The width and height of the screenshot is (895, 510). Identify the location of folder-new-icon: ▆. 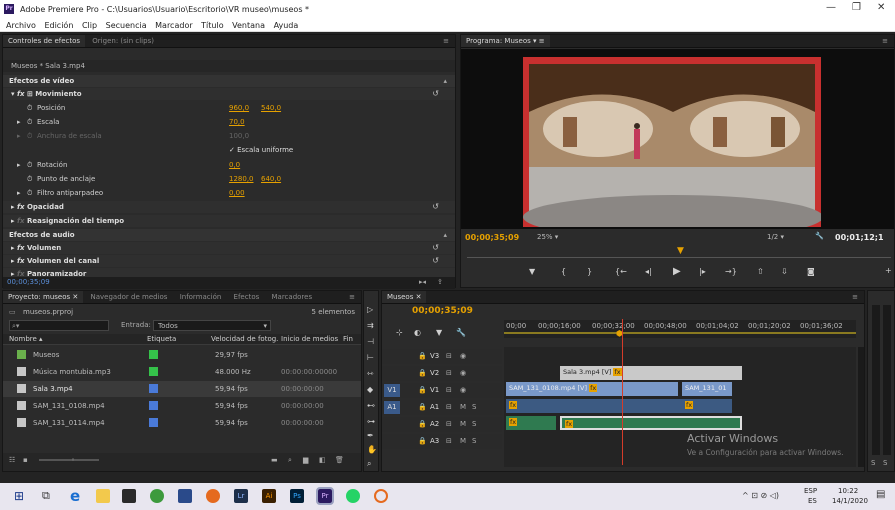
(305, 460).